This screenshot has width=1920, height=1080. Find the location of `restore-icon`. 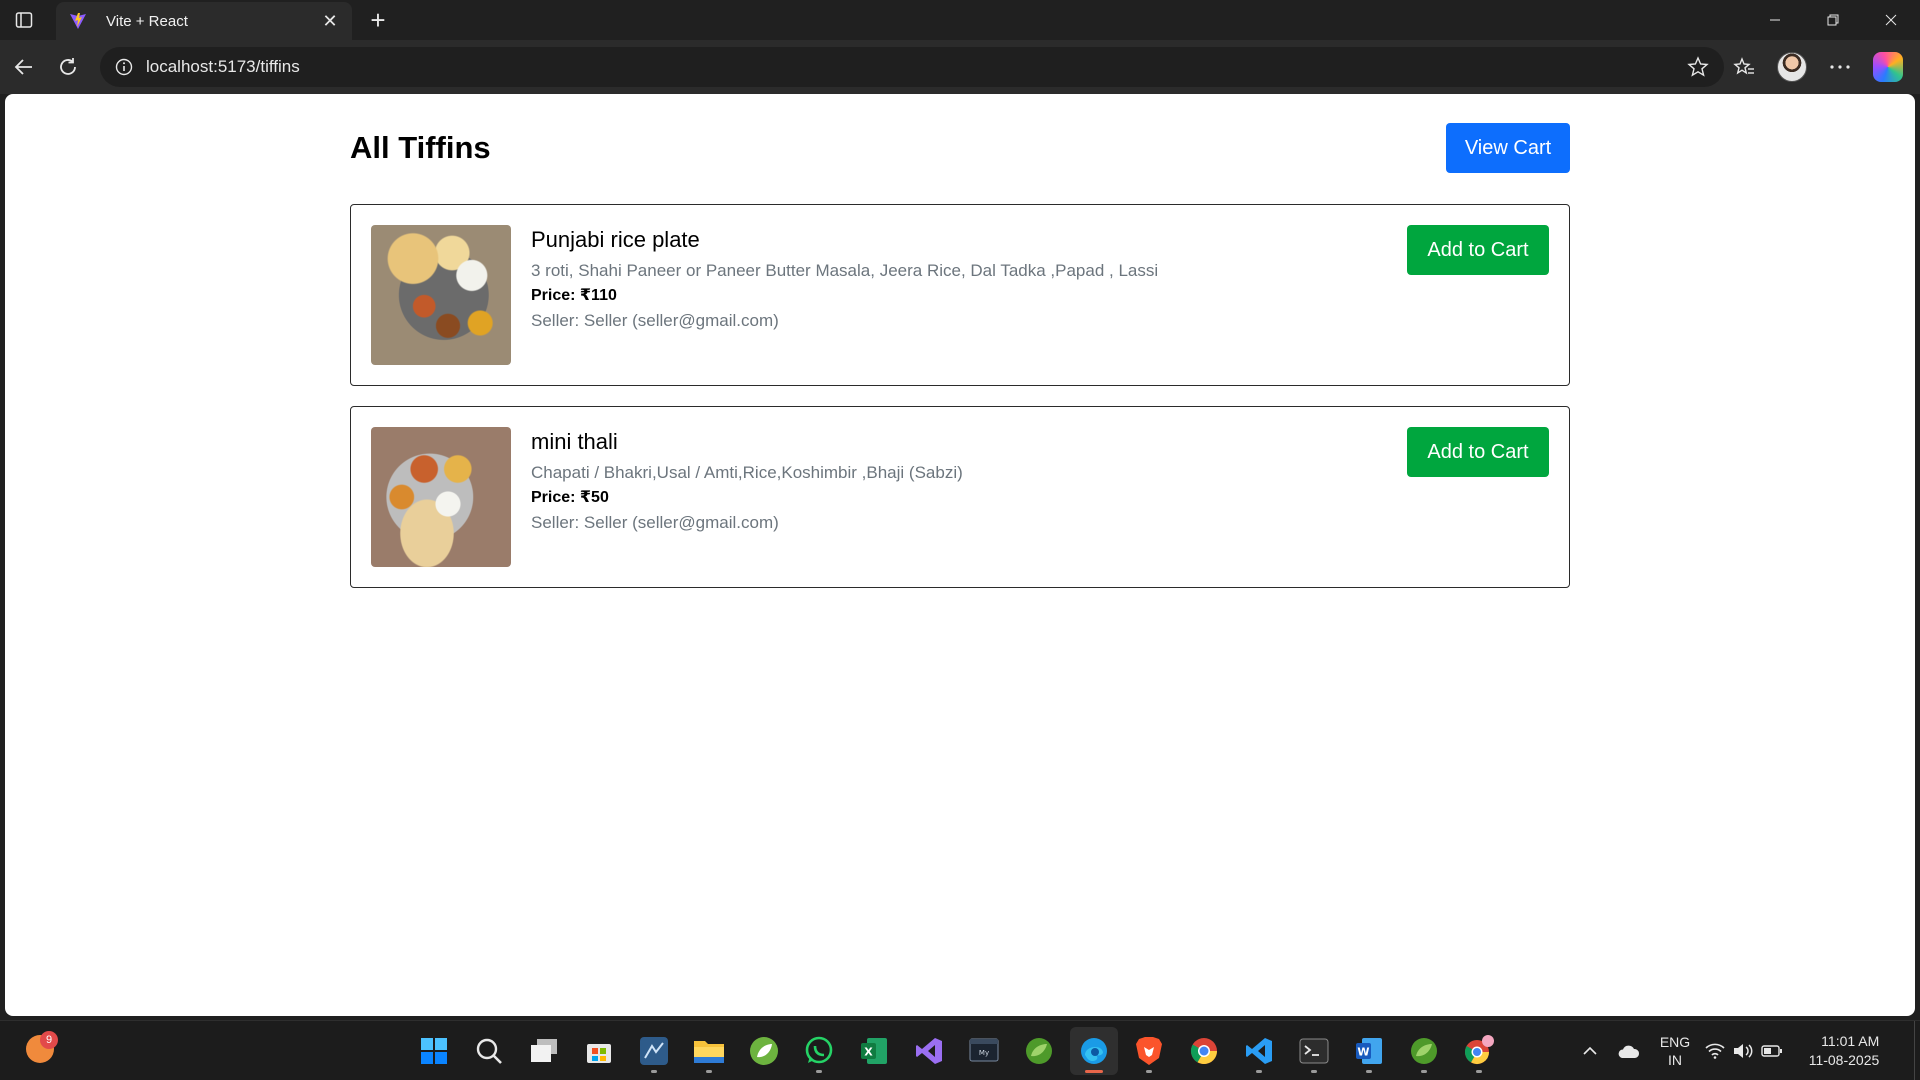

restore-icon is located at coordinates (1833, 20).